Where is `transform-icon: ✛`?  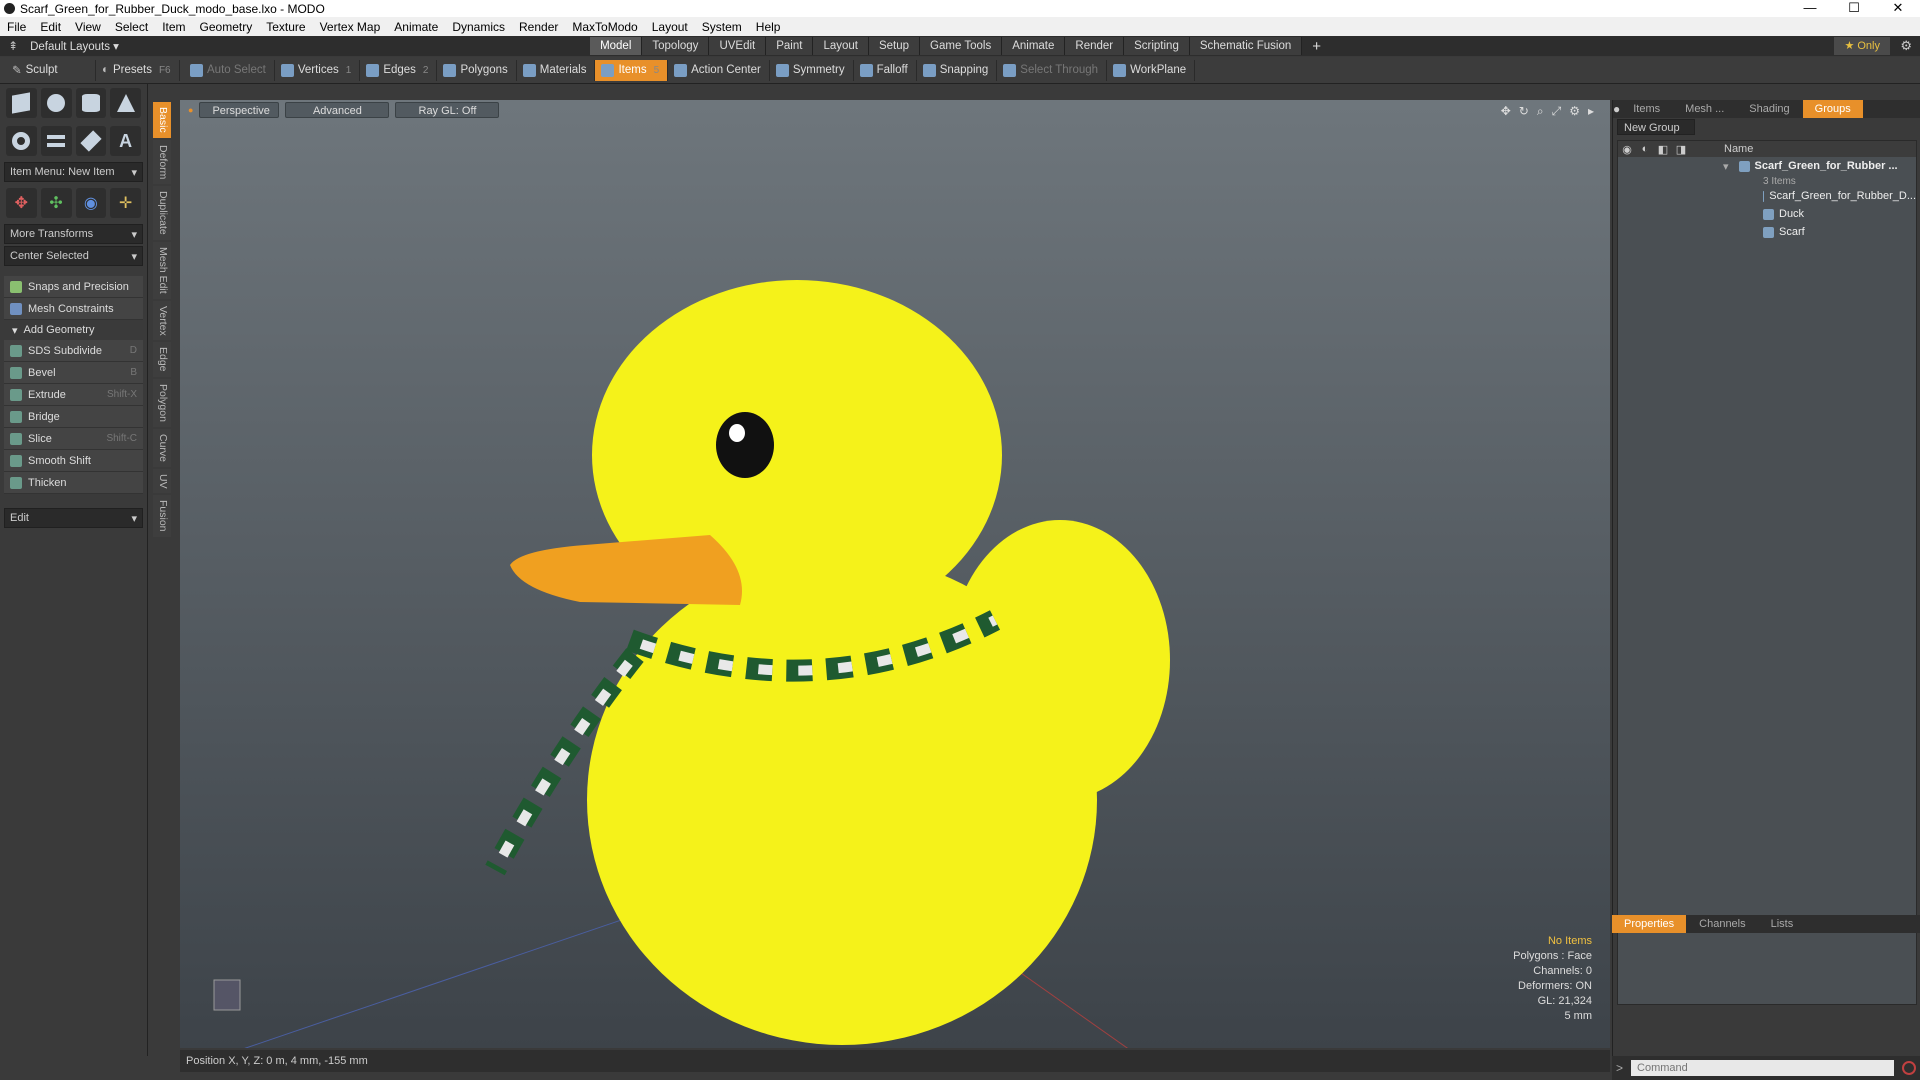
transform-icon: ✛ is located at coordinates (125, 203).